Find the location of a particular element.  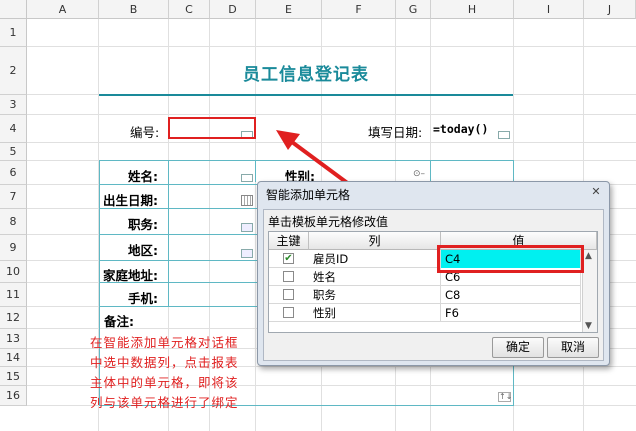

column-name: 雇员ID is located at coordinates (375, 259).